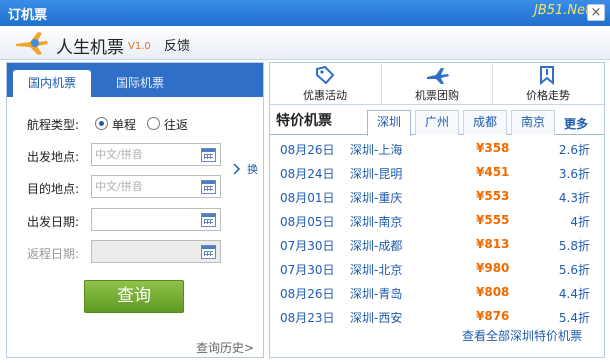  Describe the element at coordinates (437, 95) in the screenshot. I see `group-buy-label: 机票团购` at that location.